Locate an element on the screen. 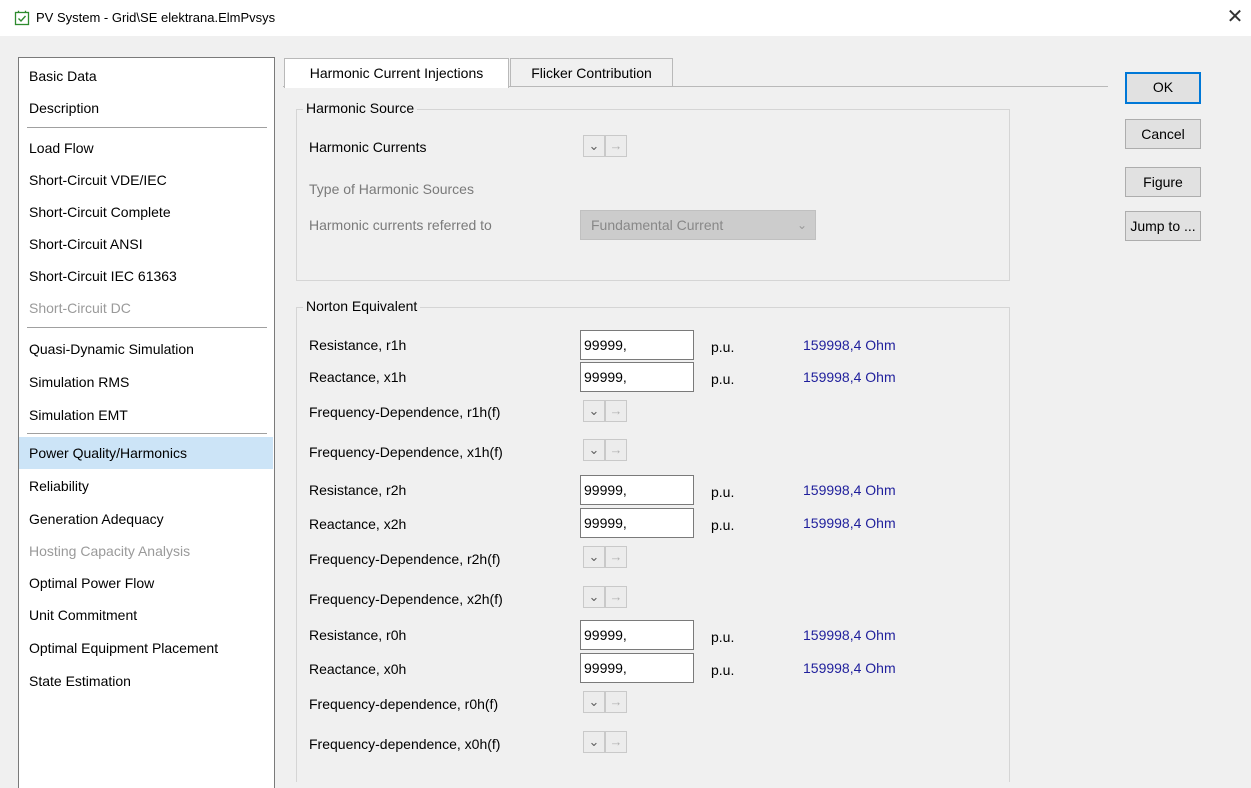  nav-item-generation-adequacy: Generation Adequacy is located at coordinates (146, 519).